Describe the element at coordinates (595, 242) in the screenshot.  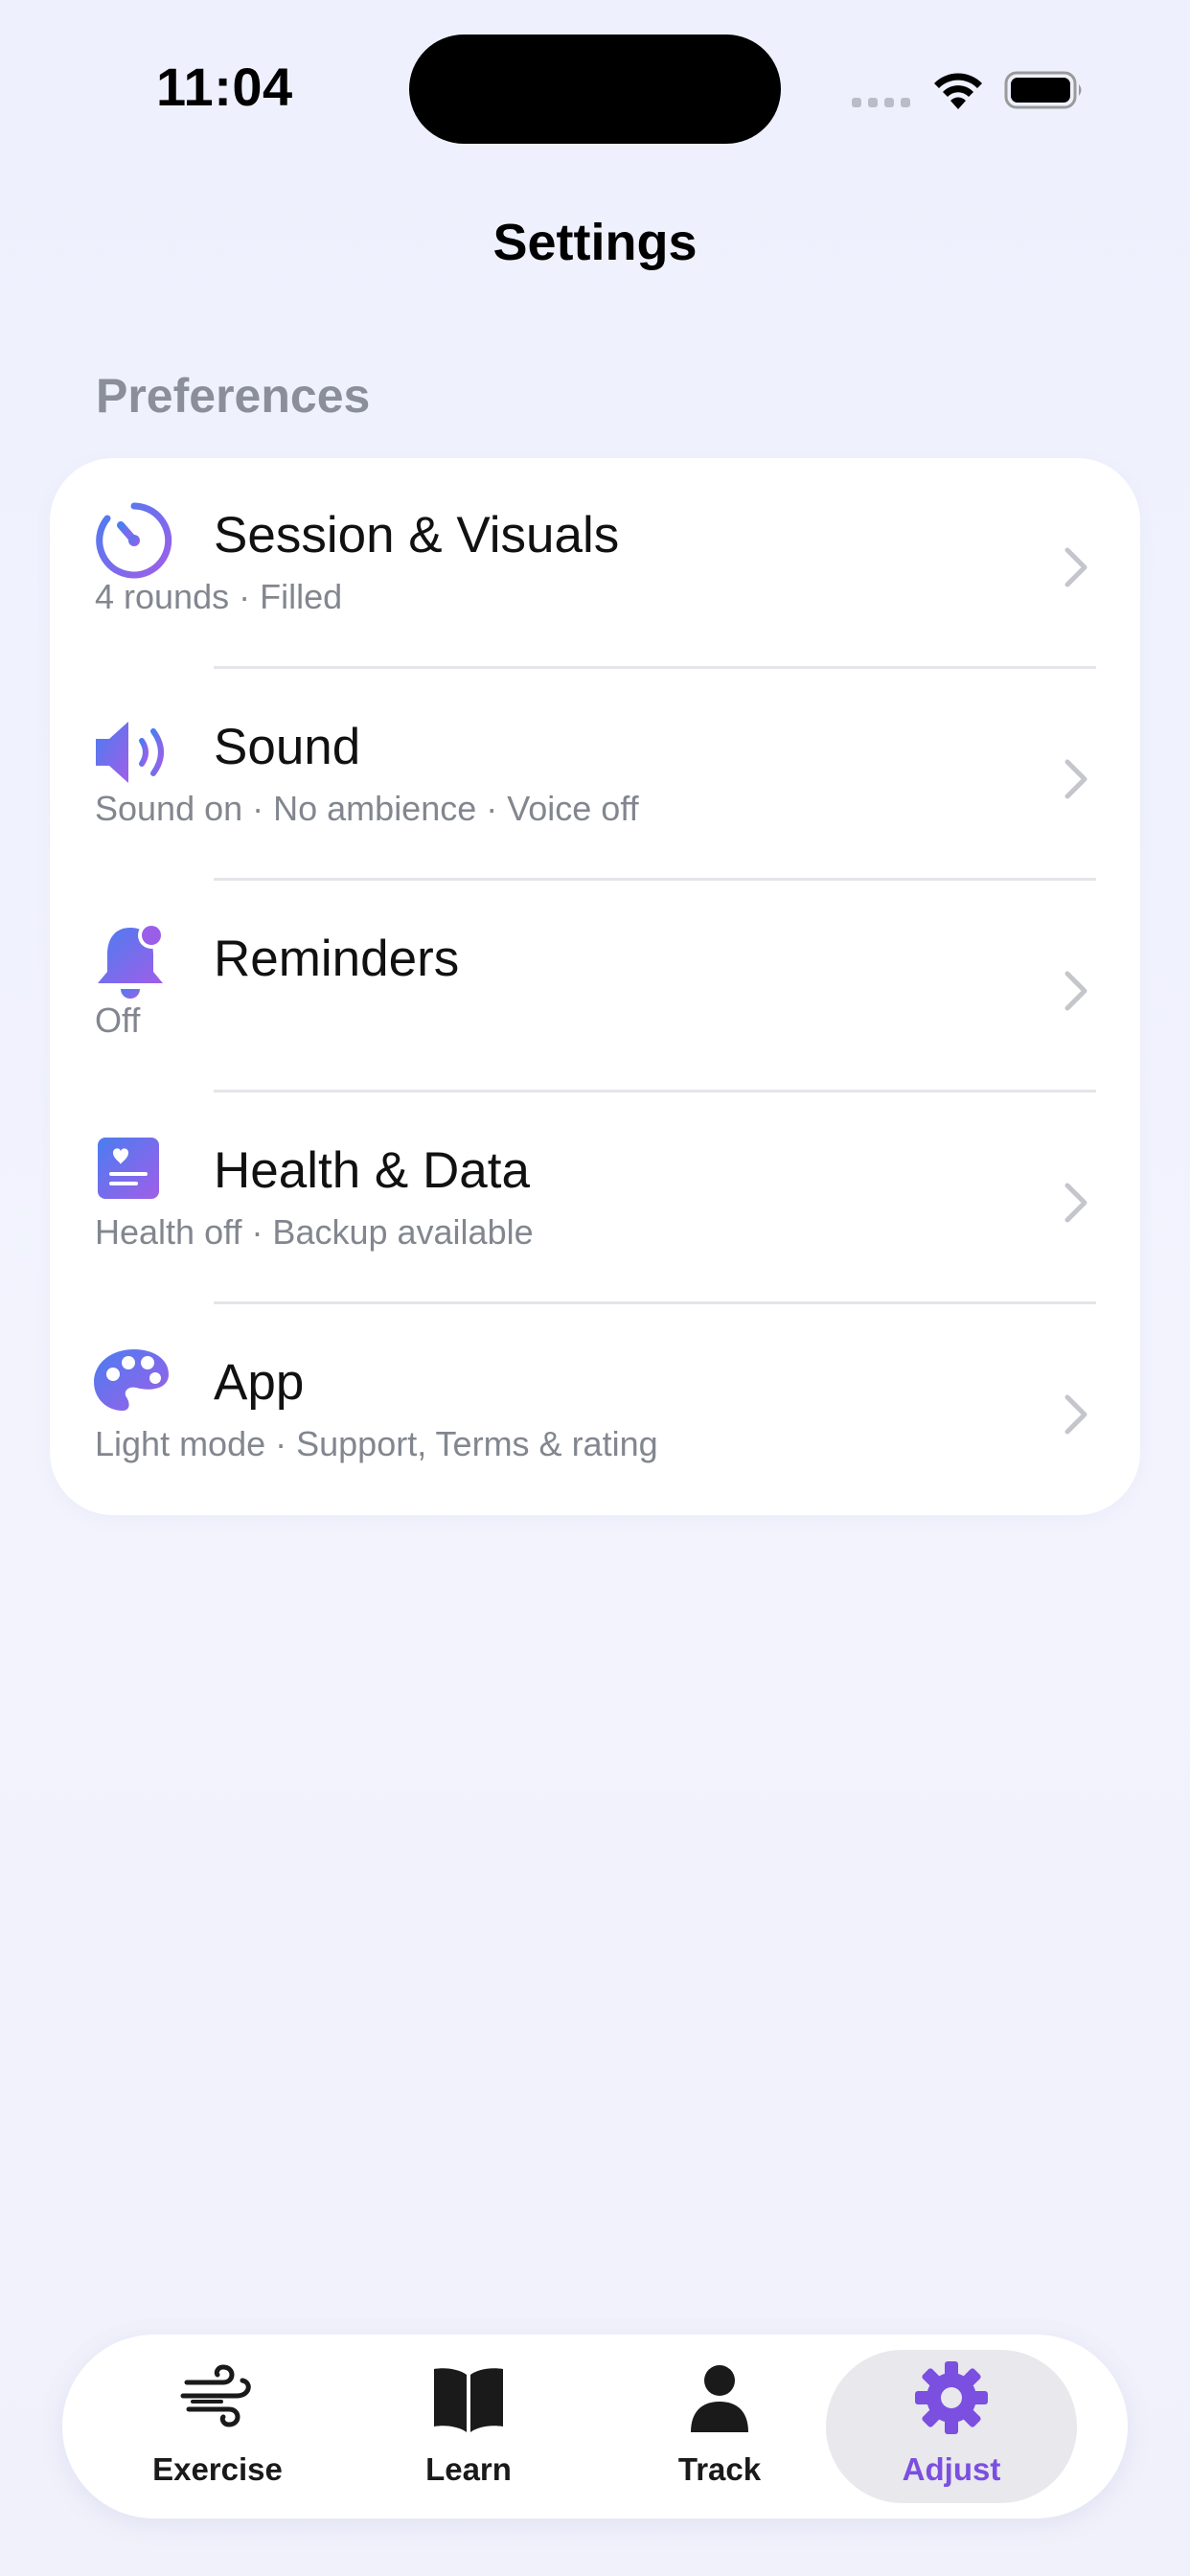
I see `page-title: Settings` at that location.